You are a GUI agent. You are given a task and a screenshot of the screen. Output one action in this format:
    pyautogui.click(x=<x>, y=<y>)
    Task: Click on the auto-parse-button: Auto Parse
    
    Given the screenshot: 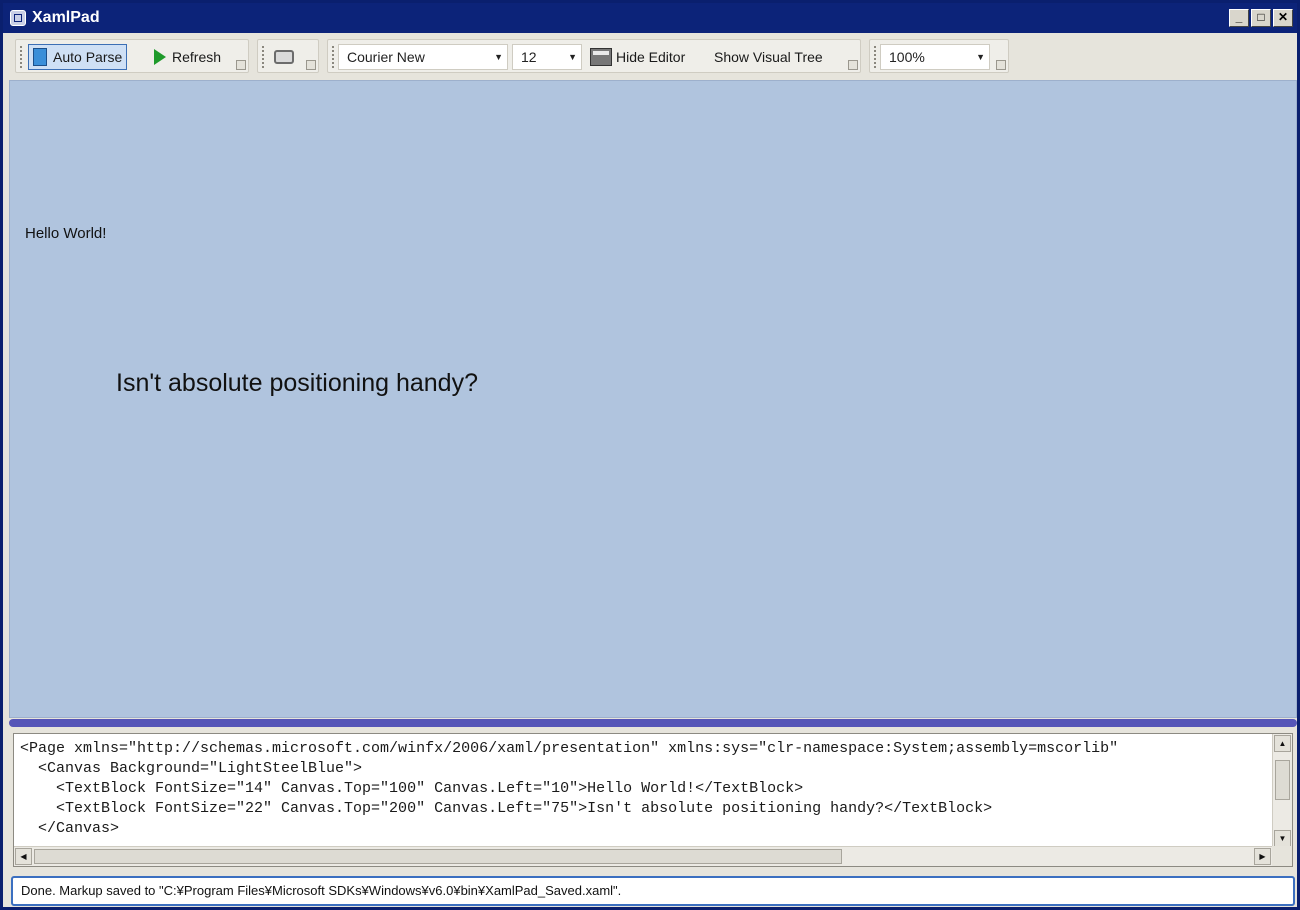 What is the action you would take?
    pyautogui.click(x=78, y=57)
    